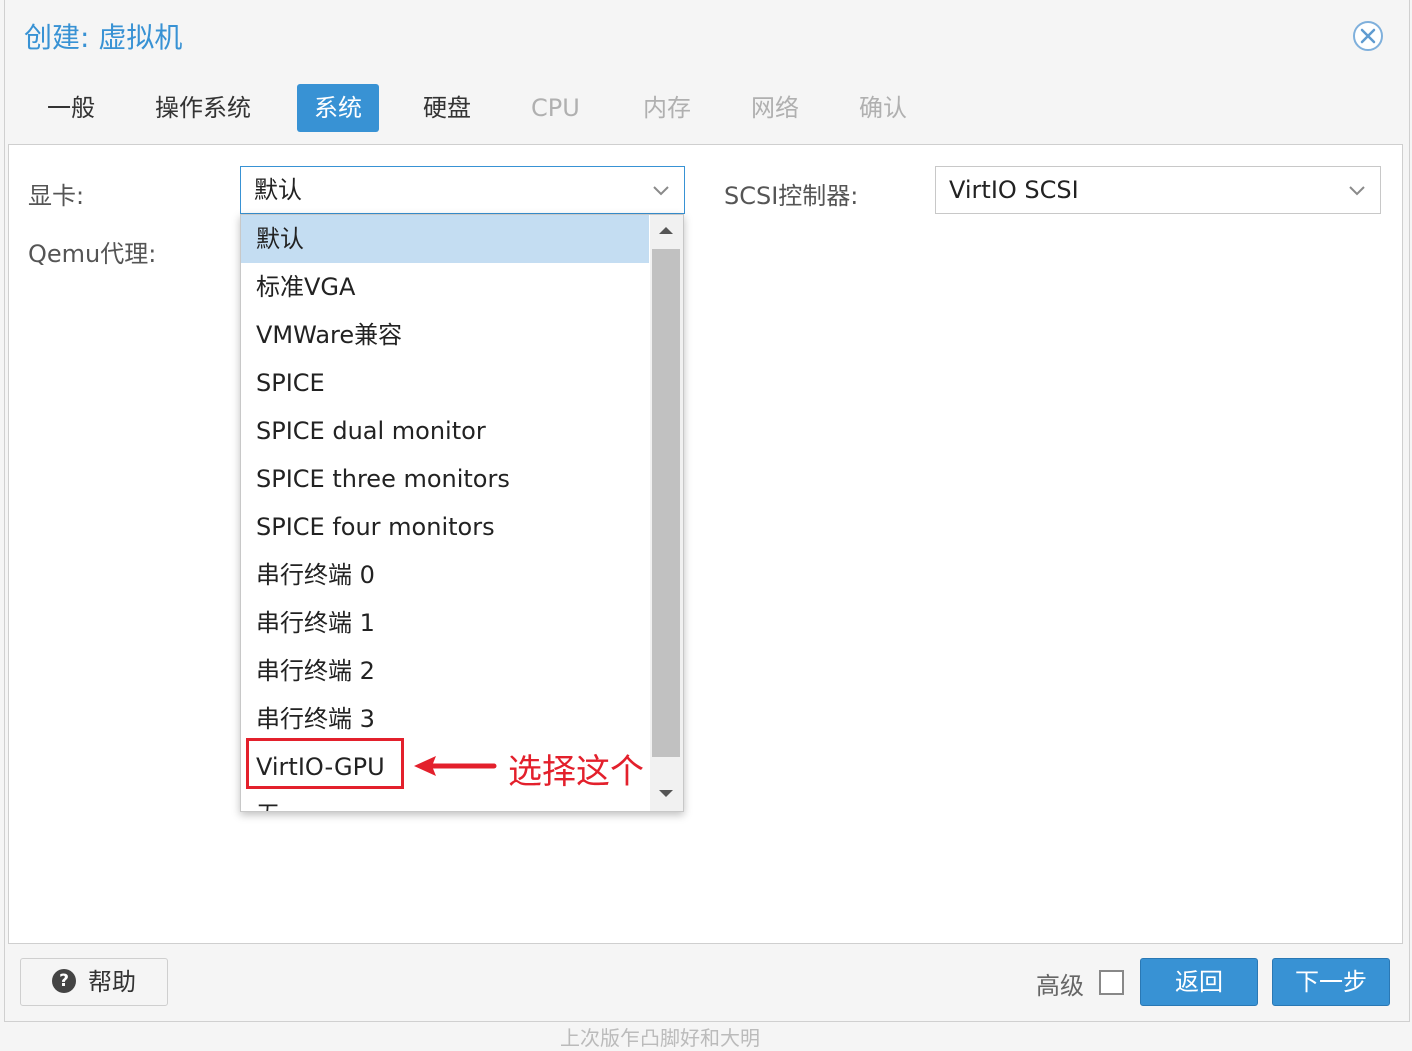  What do you see at coordinates (203, 108) in the screenshot?
I see `tab-os: 操作系统` at bounding box center [203, 108].